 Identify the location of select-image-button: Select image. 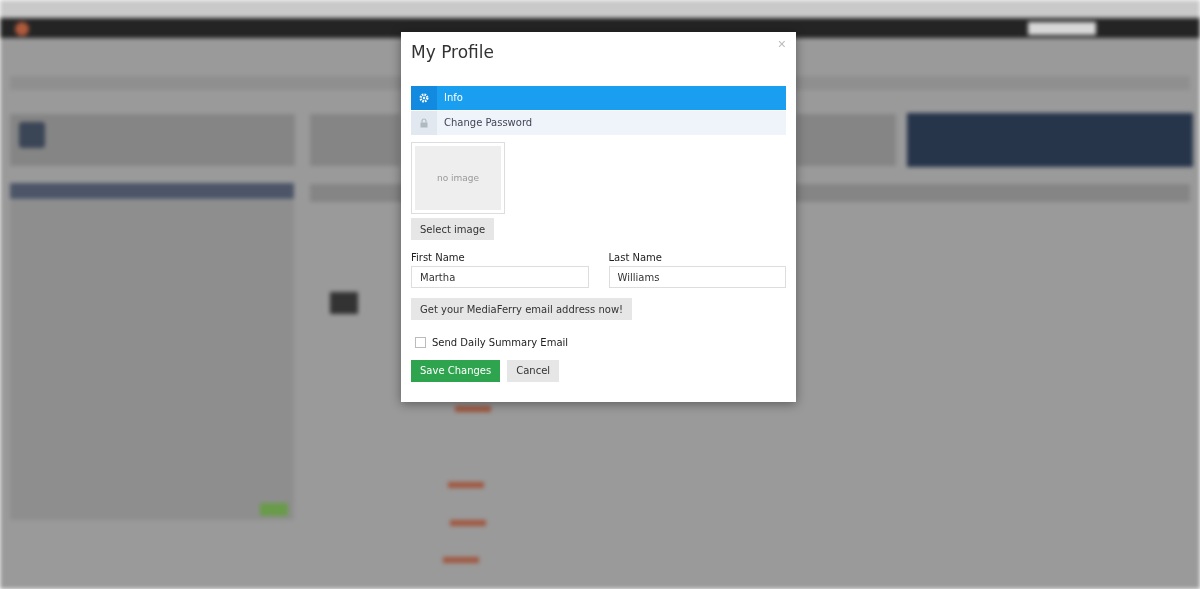
(453, 229).